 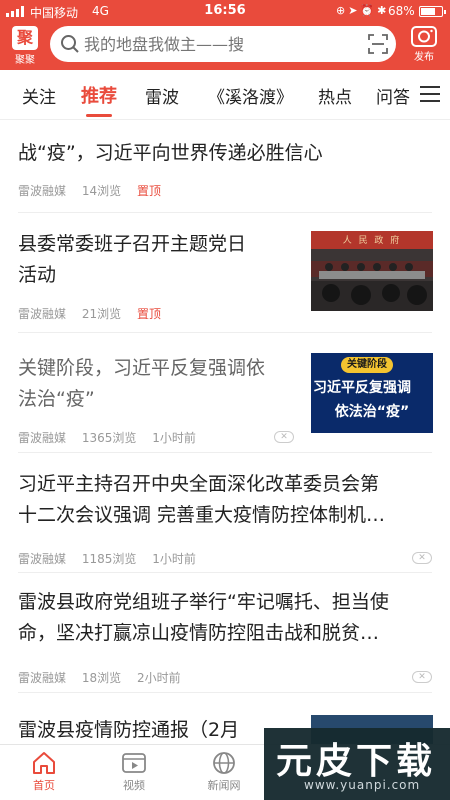 What do you see at coordinates (372, 241) in the screenshot?
I see `photo-banner-text: 人 民 政 府` at bounding box center [372, 241].